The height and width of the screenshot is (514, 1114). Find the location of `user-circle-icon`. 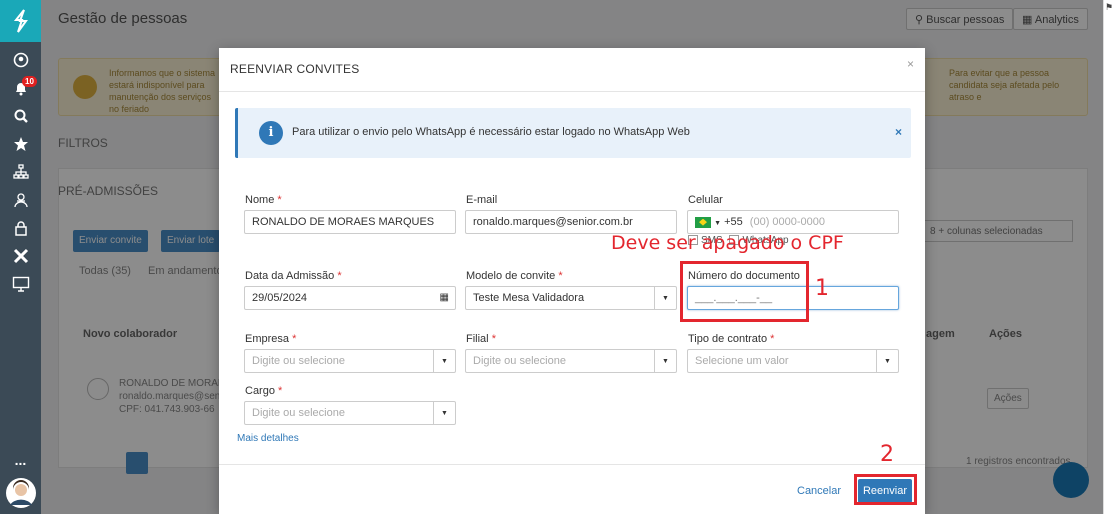

user-circle-icon is located at coordinates (20, 60).